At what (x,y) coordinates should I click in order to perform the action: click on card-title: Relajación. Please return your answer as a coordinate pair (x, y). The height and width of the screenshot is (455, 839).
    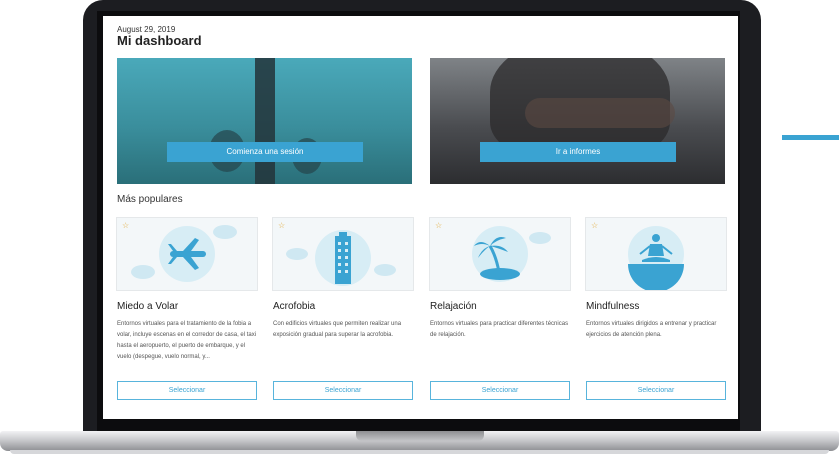
    Looking at the image, I should click on (453, 306).